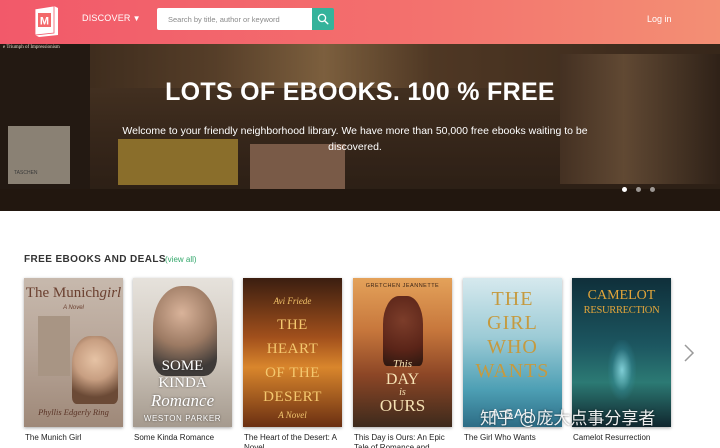 The height and width of the screenshot is (448, 720). I want to click on cover-word-romance: Romance, so click(182, 400).